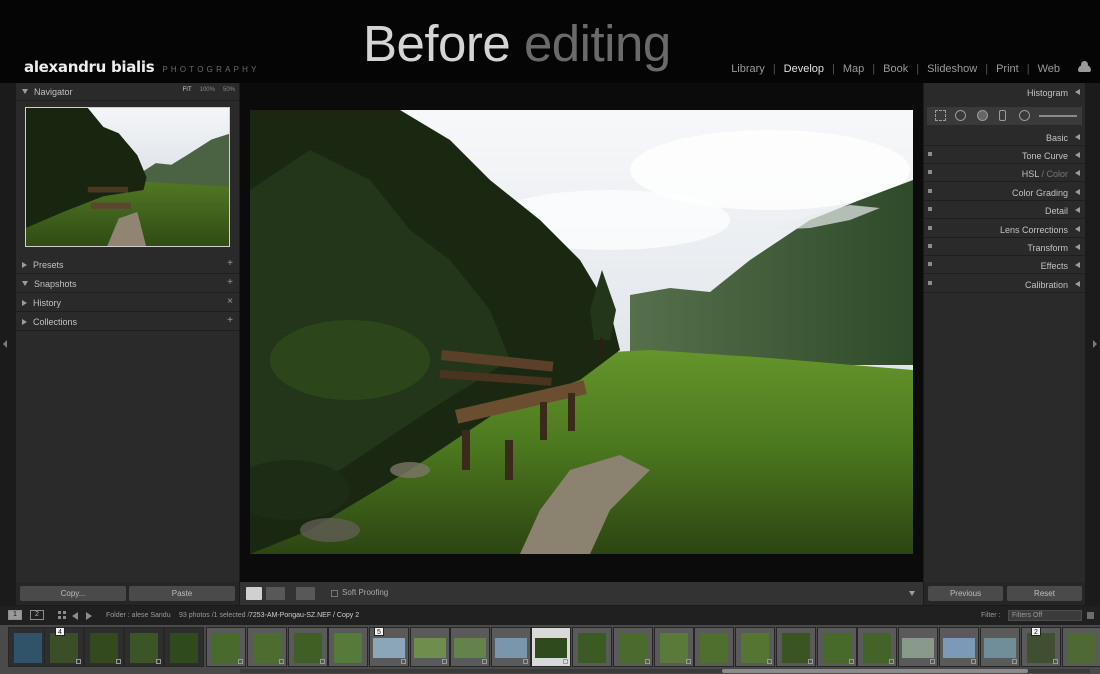  Describe the element at coordinates (1004, 137) in the screenshot. I see `basic-section: Basic` at that location.